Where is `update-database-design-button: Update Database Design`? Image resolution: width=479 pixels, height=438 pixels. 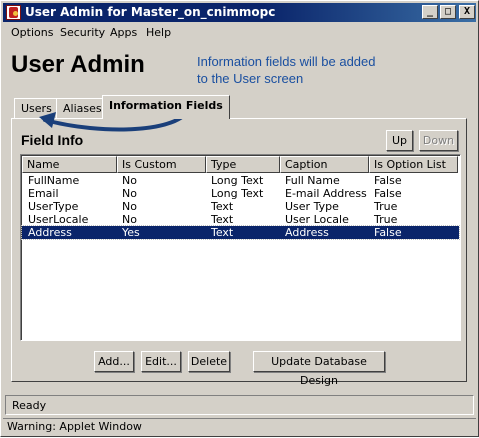 update-database-design-button: Update Database Design is located at coordinates (319, 369).